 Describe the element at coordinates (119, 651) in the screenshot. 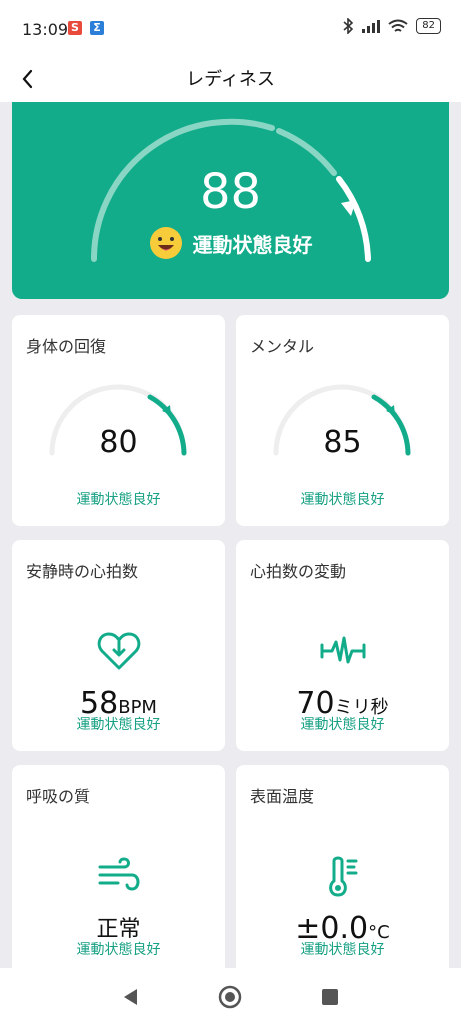

I see `heart-down-icon` at that location.